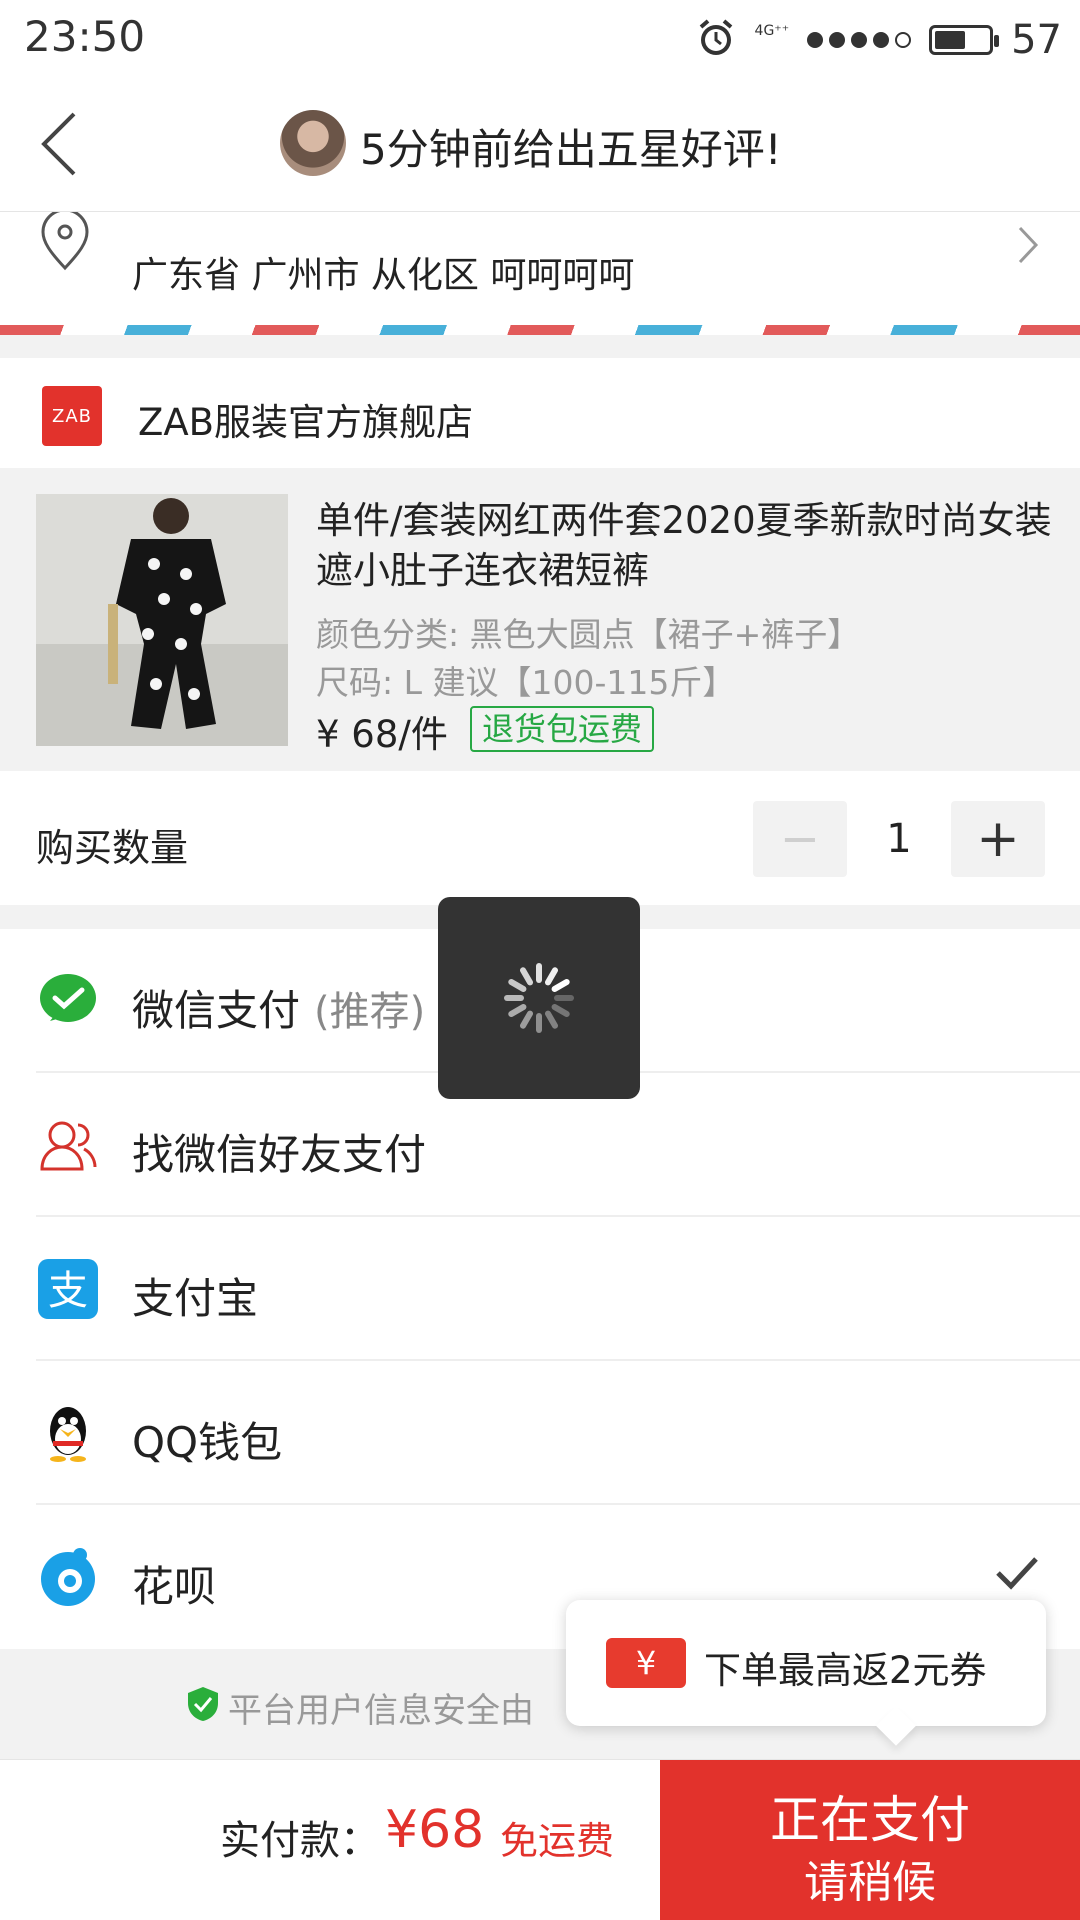 This screenshot has width=1080, height=1920. Describe the element at coordinates (65, 244) in the screenshot. I see `location-icon` at that location.